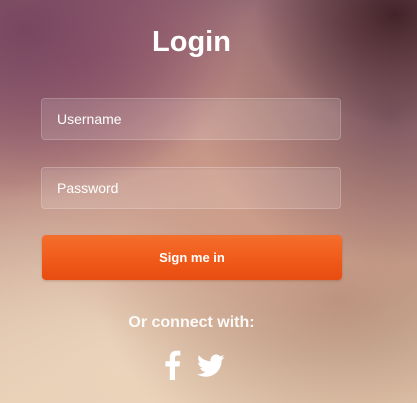 The width and height of the screenshot is (417, 403). I want to click on facebook-icon, so click(172, 365).